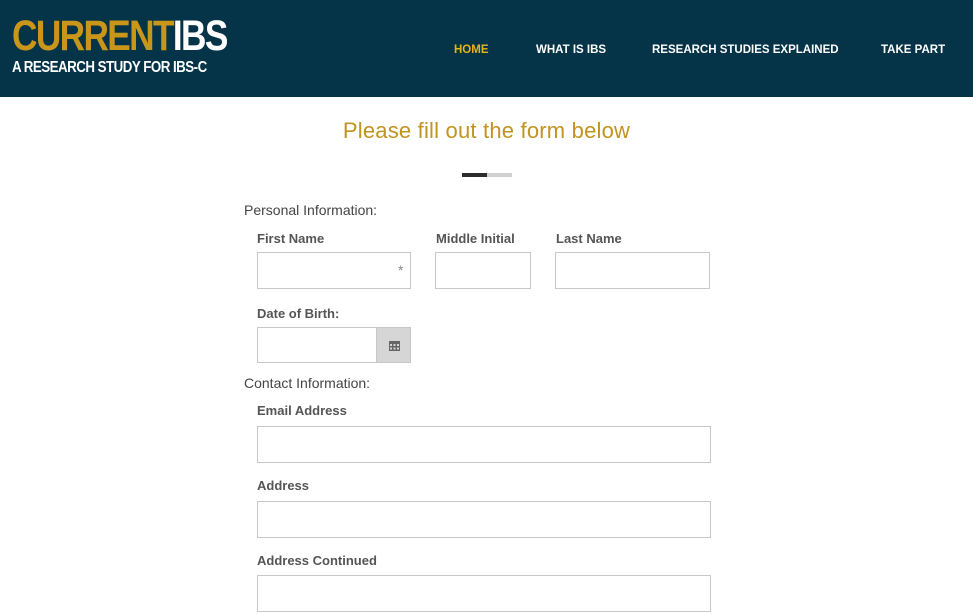 The width and height of the screenshot is (973, 615). What do you see at coordinates (483, 270) in the screenshot?
I see `middle-initial-input` at bounding box center [483, 270].